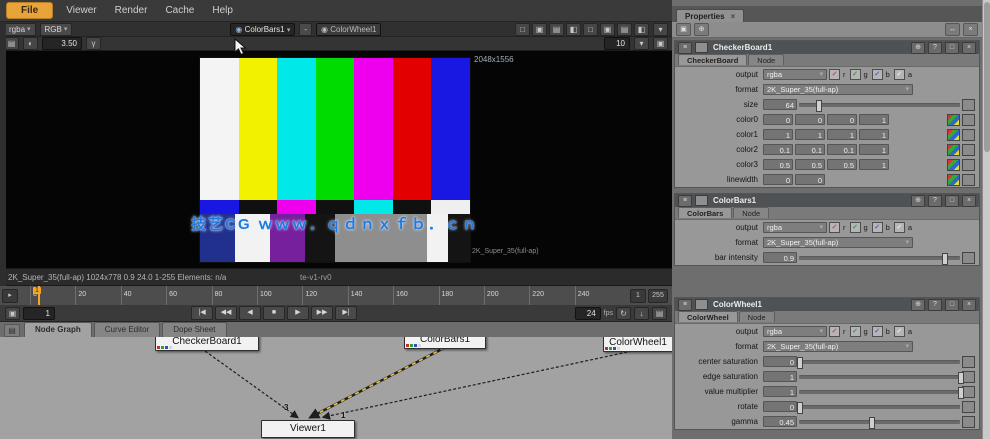 Image resolution: width=990 pixels, height=439 pixels. I want to click on sync-panels-icon: ↔, so click(952, 29).